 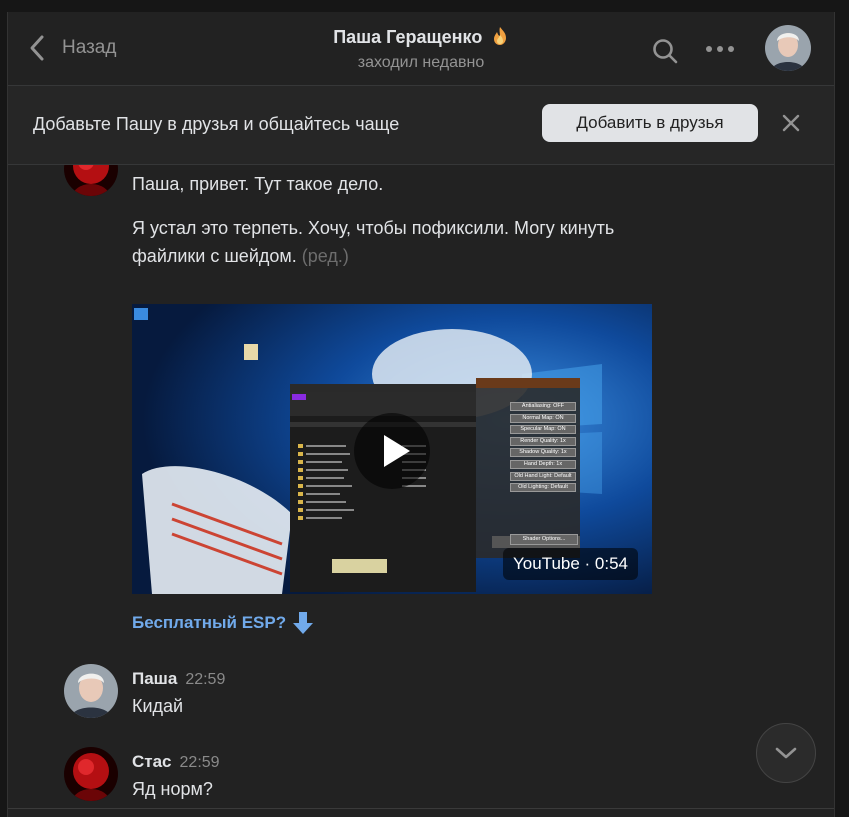 What do you see at coordinates (216, 124) in the screenshot?
I see `banner-text: Добавьте Пашу в друзья и общайтесь чаще` at bounding box center [216, 124].